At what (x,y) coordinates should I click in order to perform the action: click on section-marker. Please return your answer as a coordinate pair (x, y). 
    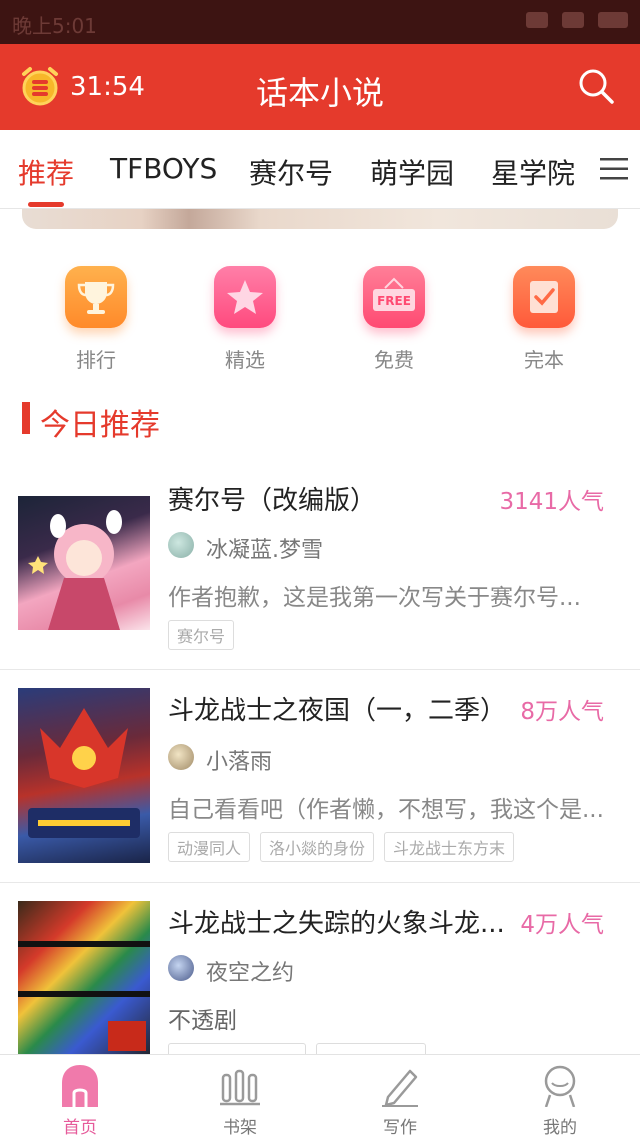
    Looking at the image, I should click on (26, 418).